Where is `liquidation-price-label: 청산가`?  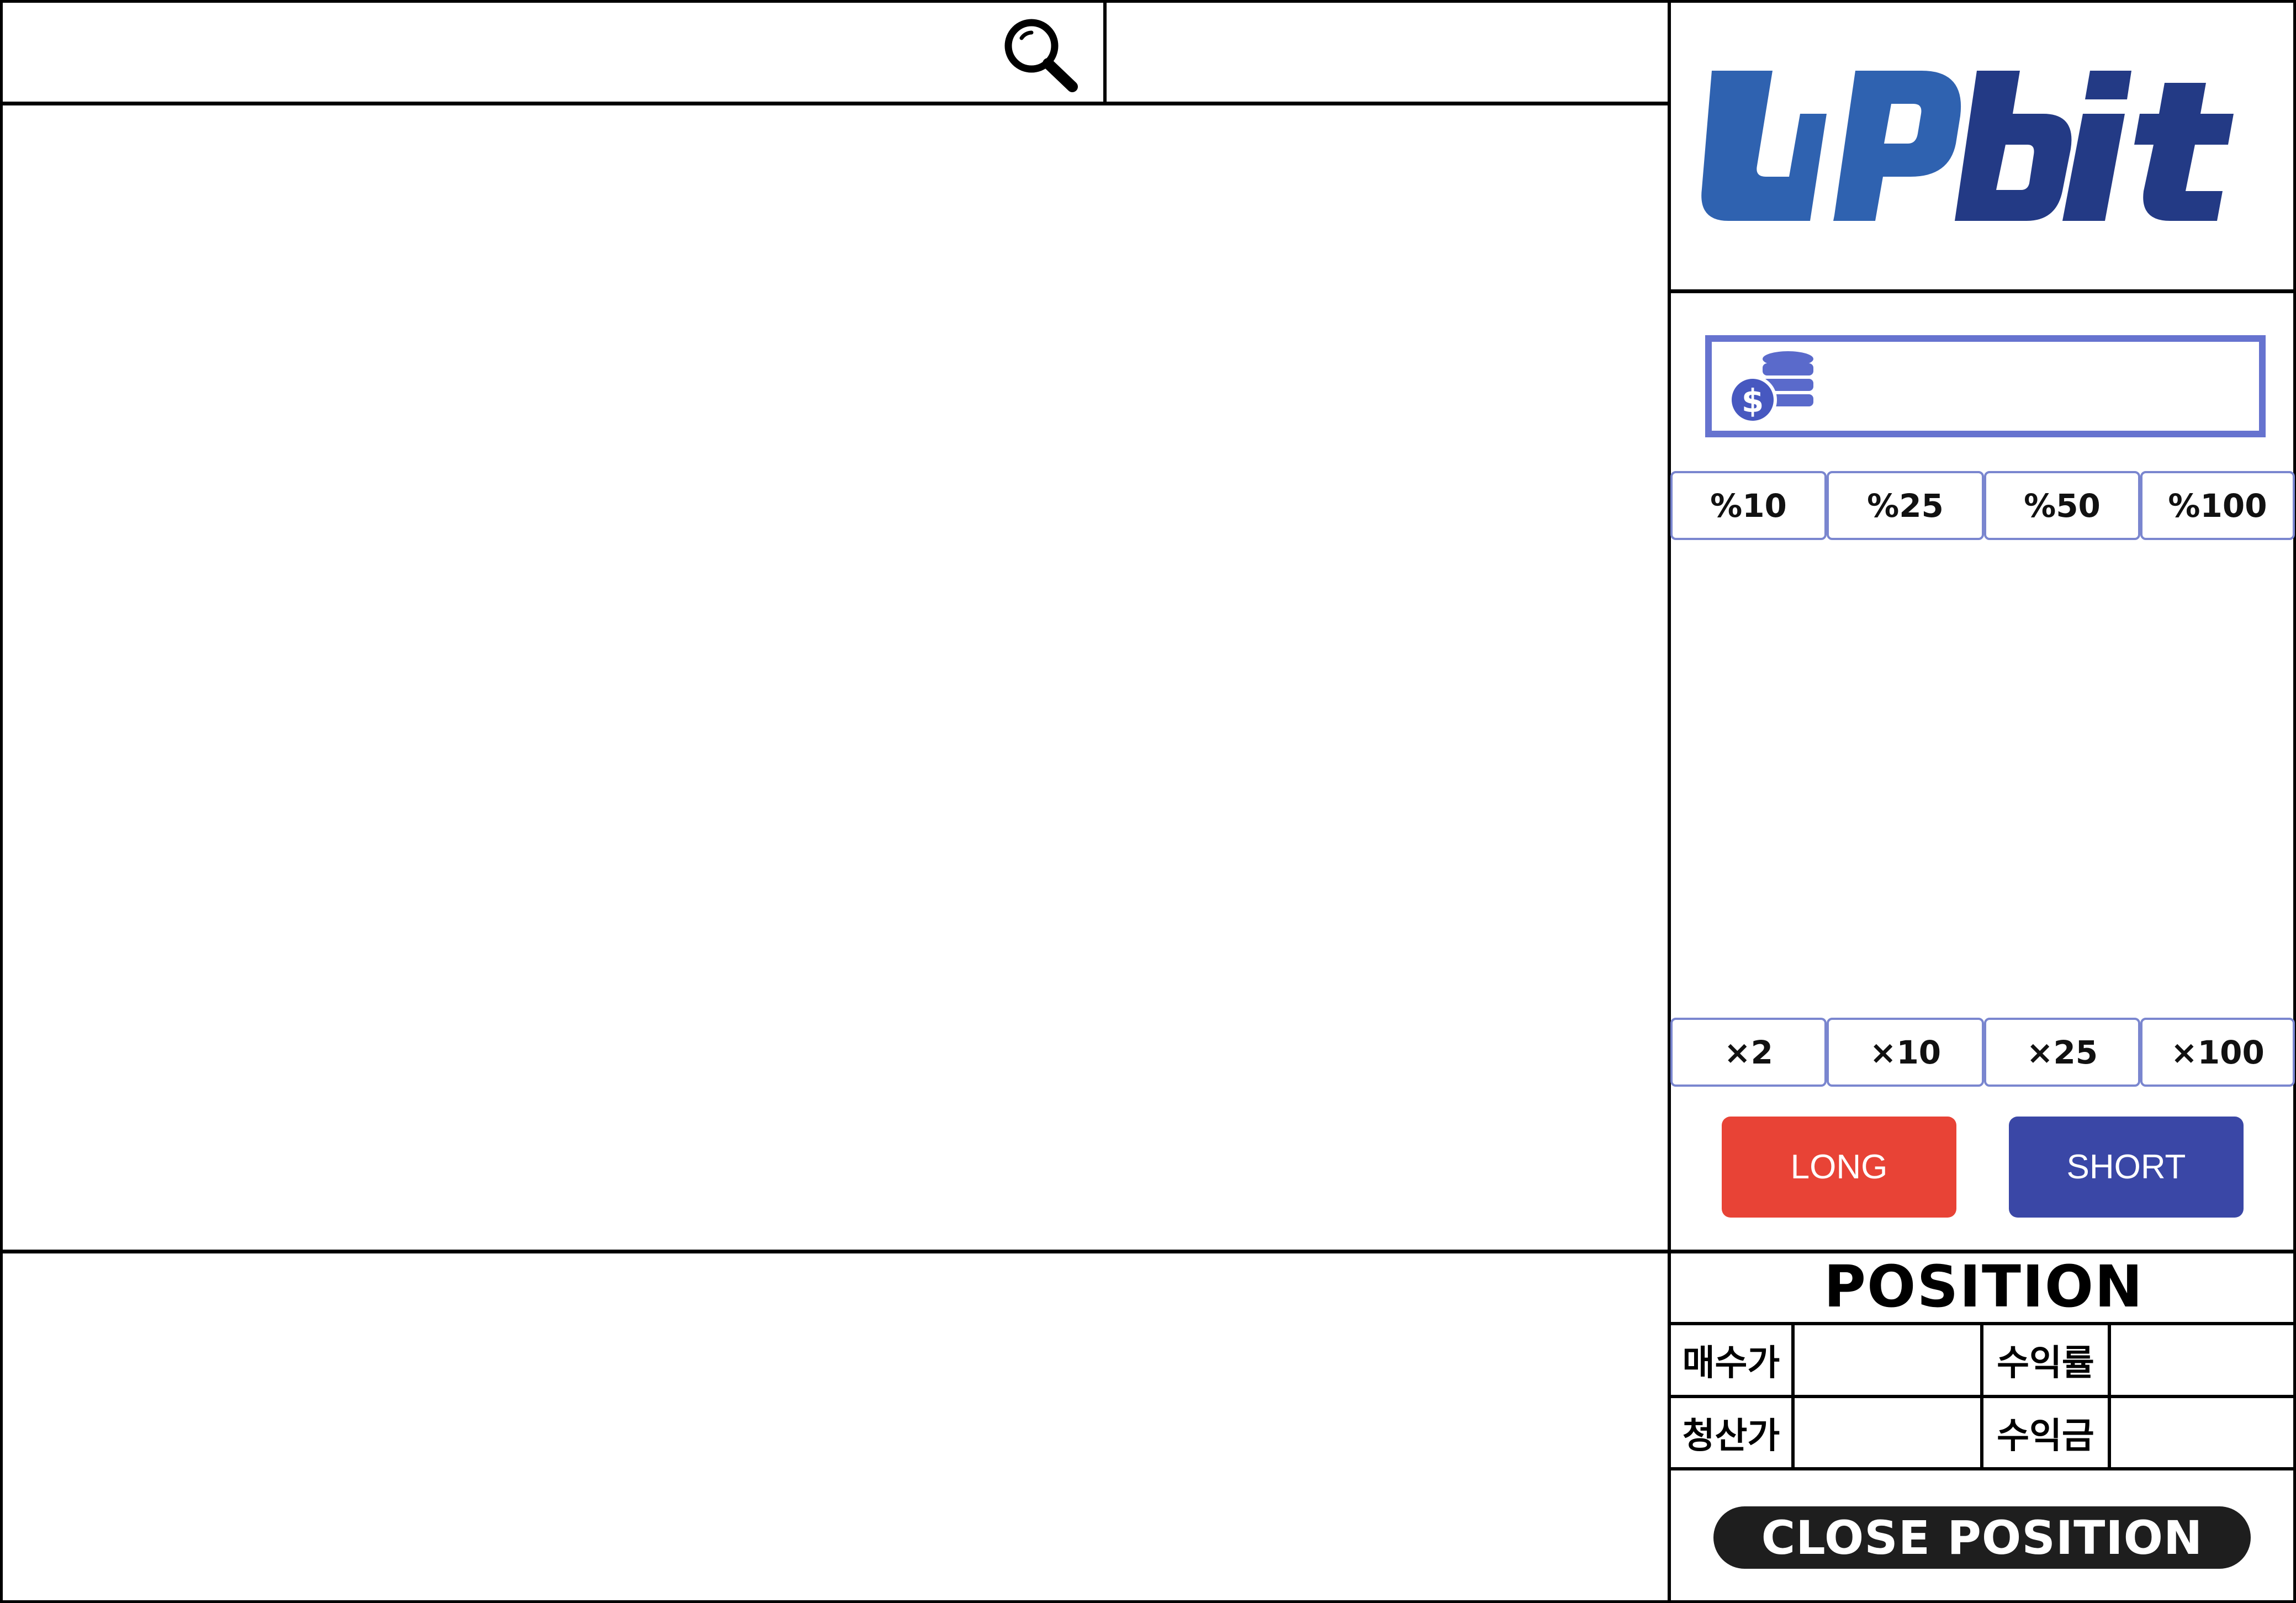
liquidation-price-label: 청산가 is located at coordinates (1731, 1436).